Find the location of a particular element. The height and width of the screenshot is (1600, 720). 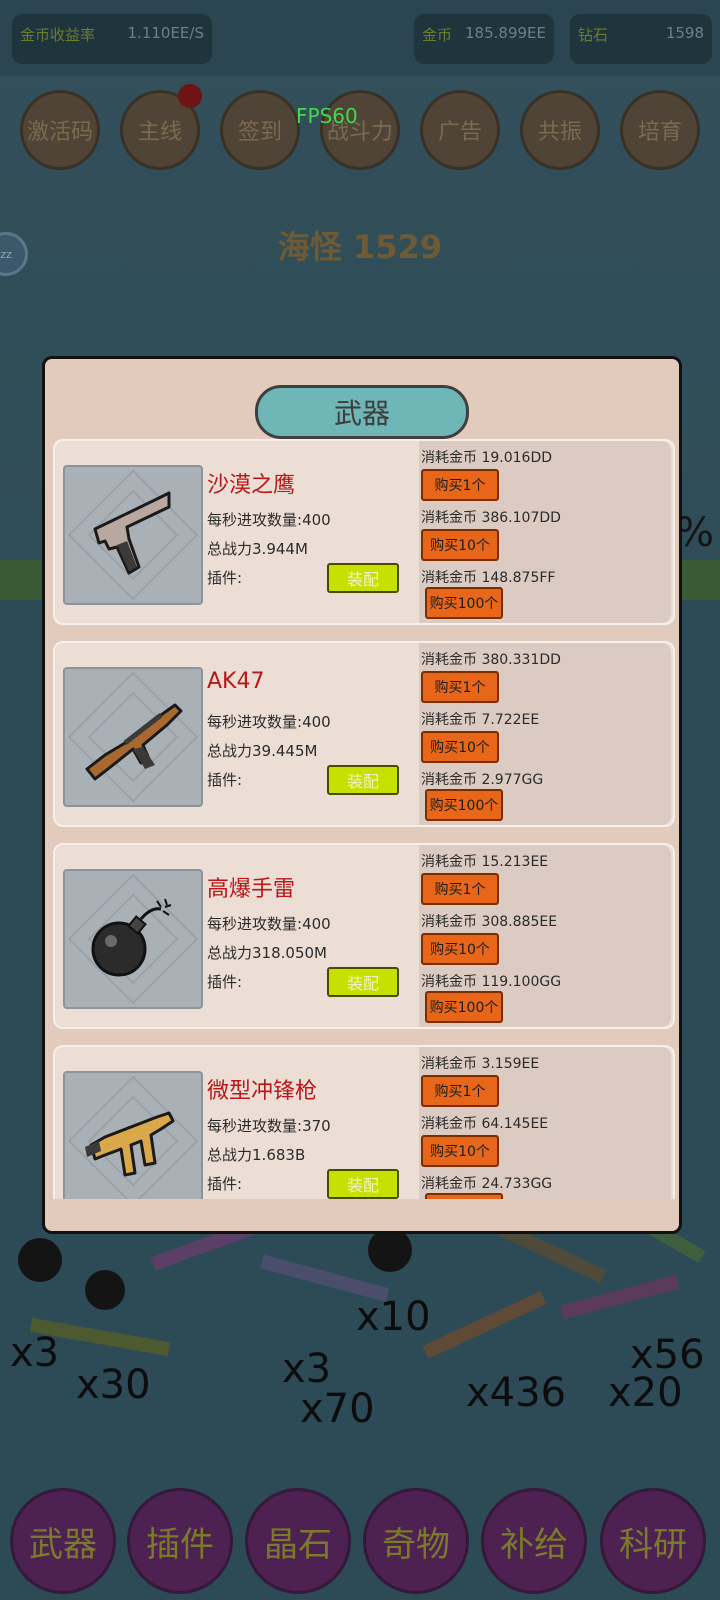

fps-counter: FPS60 is located at coordinates (327, 116).